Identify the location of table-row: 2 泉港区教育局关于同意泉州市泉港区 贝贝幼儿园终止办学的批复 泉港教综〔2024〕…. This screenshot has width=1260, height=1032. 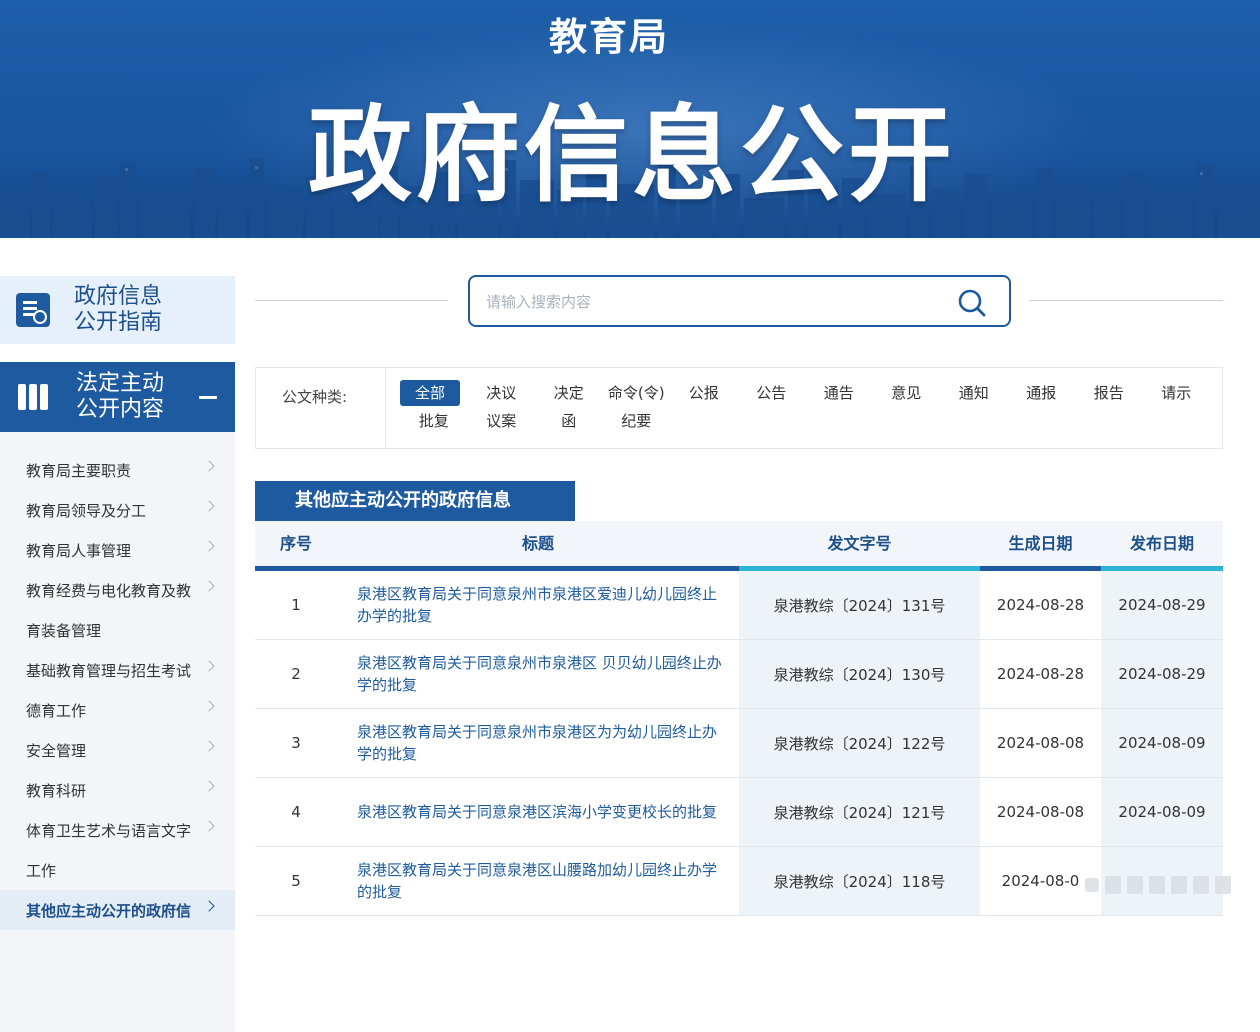
(739, 674).